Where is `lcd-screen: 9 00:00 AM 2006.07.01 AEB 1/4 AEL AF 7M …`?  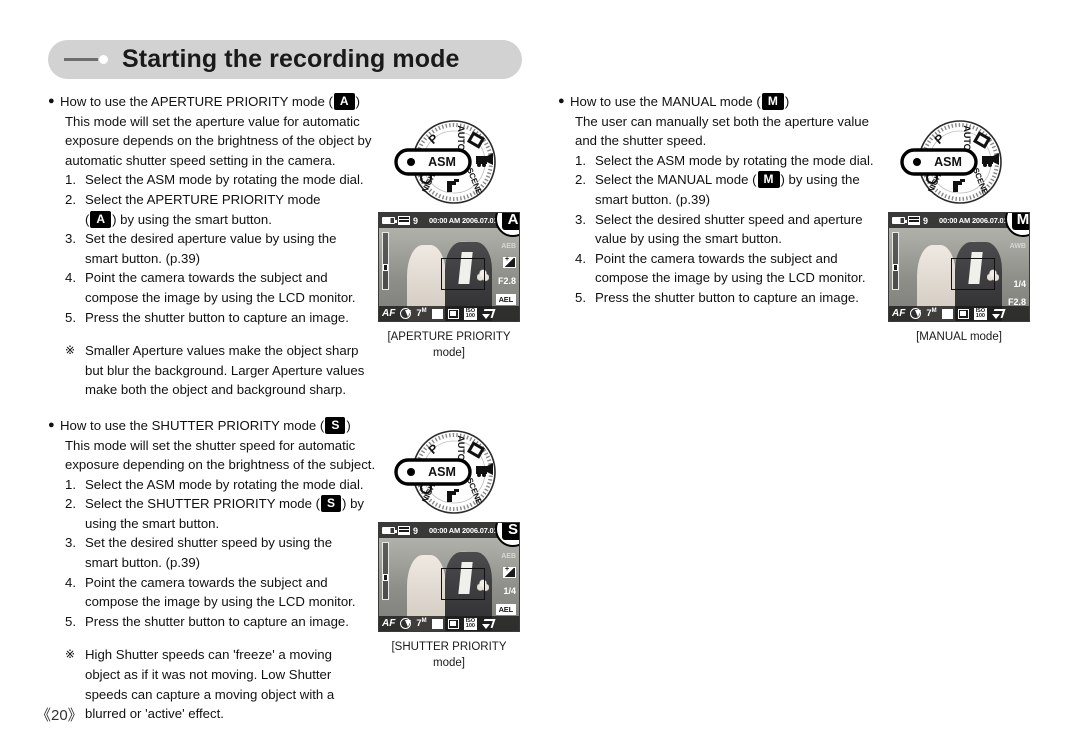 lcd-screen: 9 00:00 AM 2006.07.01 AEB 1/4 AEL AF 7M … is located at coordinates (449, 577).